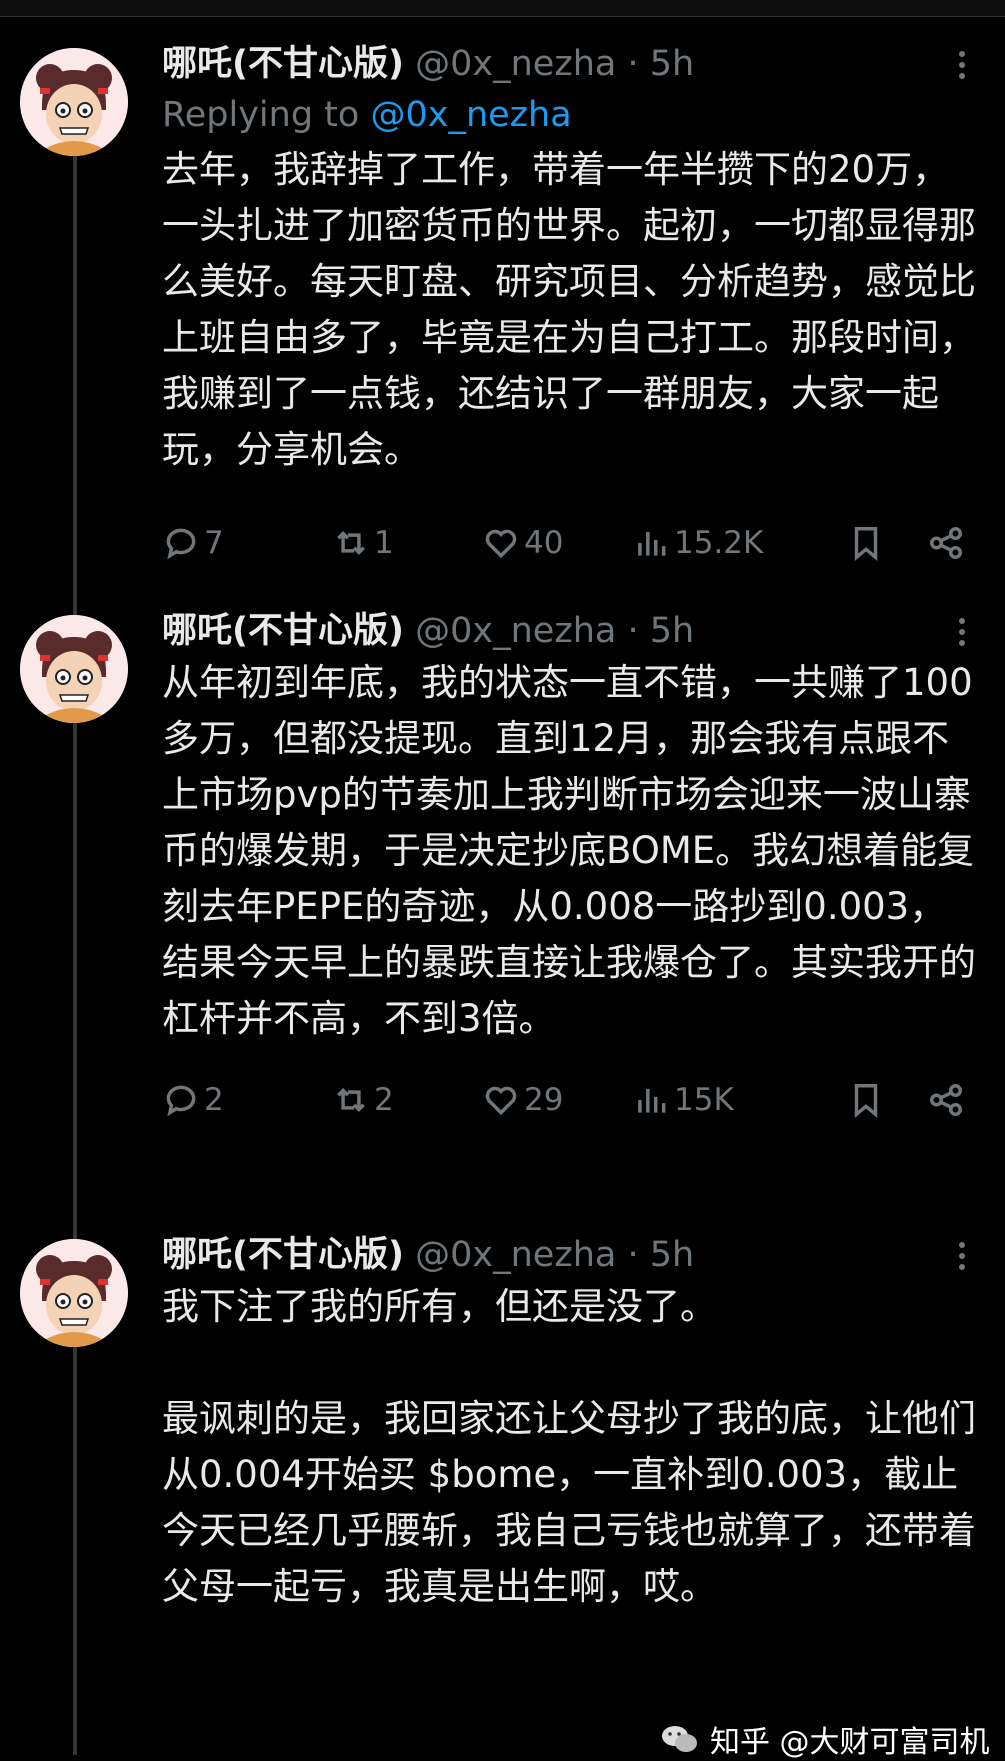  Describe the element at coordinates (522, 543) in the screenshot. I see `like-button: 40` at that location.